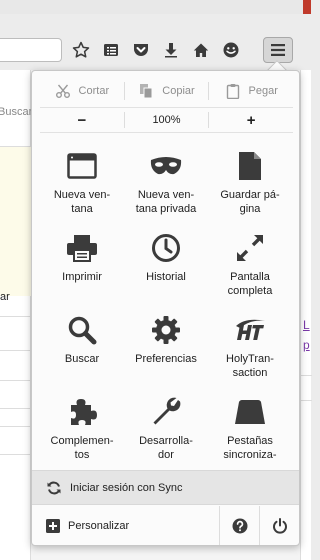 The width and height of the screenshot is (320, 560). What do you see at coordinates (82, 348) in the screenshot?
I see `search-button: Buscar` at bounding box center [82, 348].